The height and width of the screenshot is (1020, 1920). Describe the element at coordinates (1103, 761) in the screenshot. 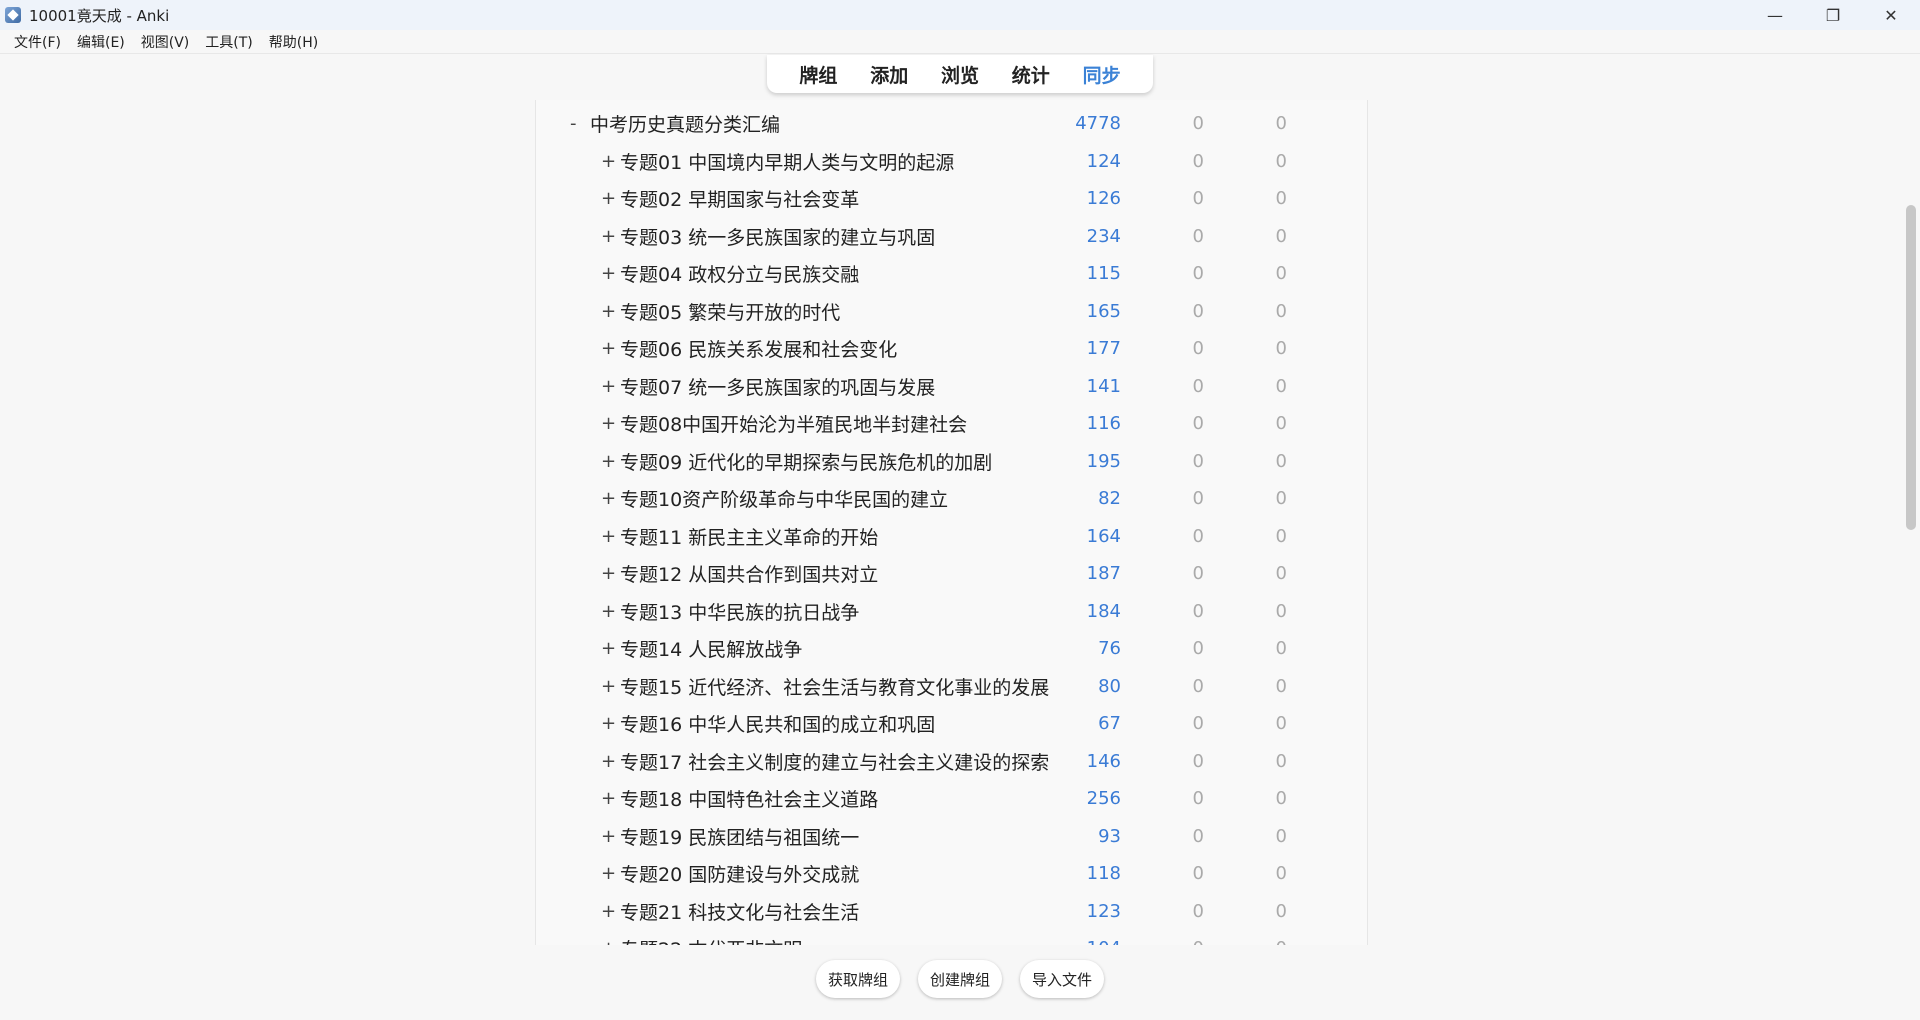

I see `deck-new-count: 146` at that location.